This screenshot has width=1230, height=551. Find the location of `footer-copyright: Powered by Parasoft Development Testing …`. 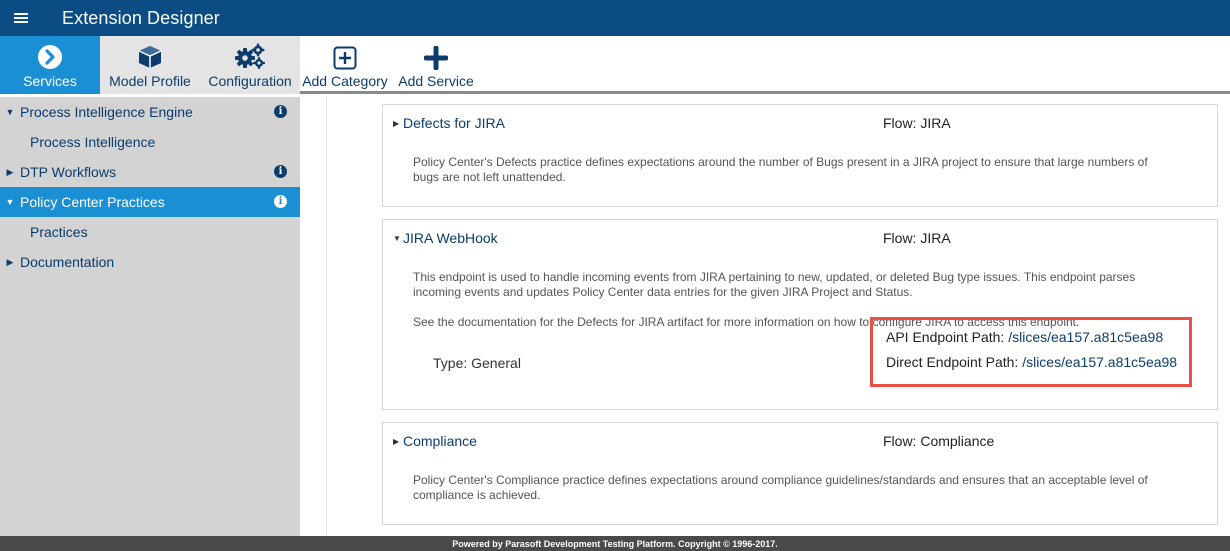

footer-copyright: Powered by Parasoft Development Testing … is located at coordinates (615, 543).